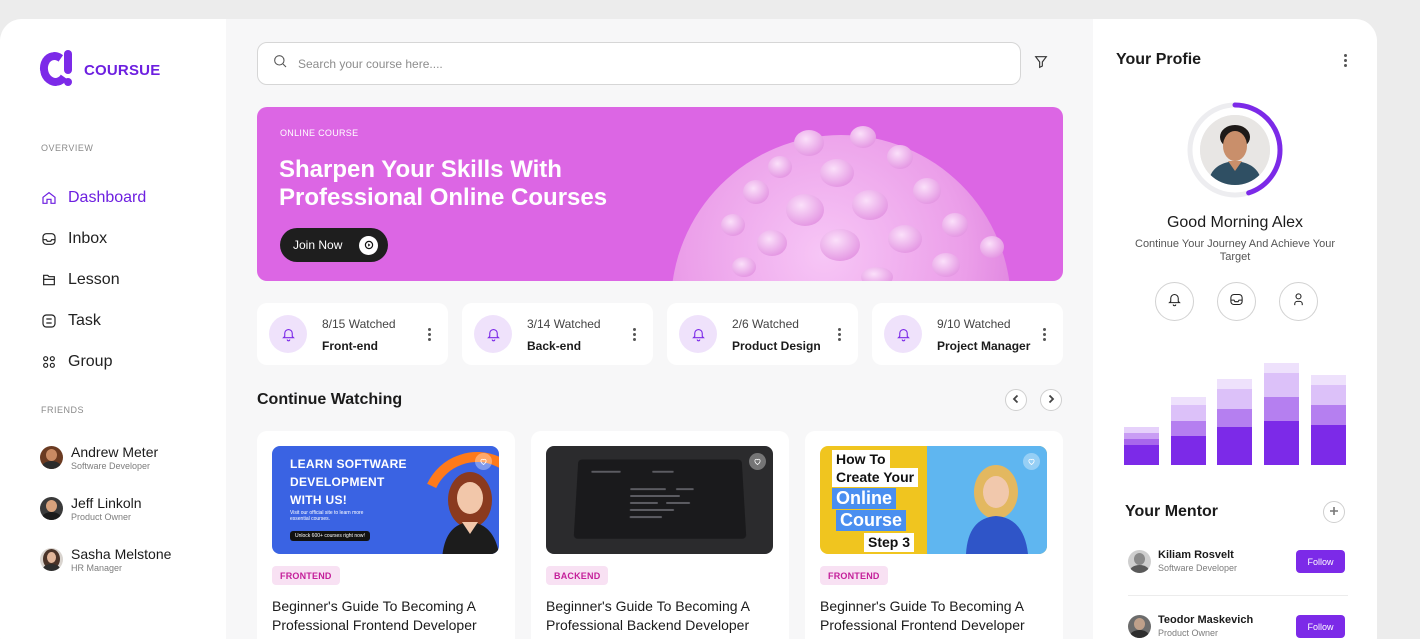  I want to click on brand-name: COURSUE, so click(122, 70).